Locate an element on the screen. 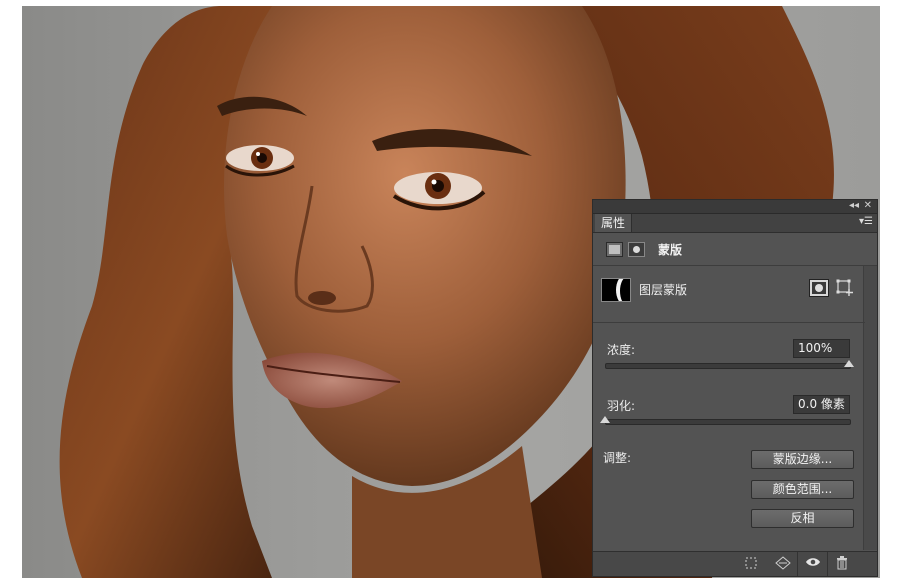 This screenshot has height=584, width=900. feather-slider-knob is located at coordinates (605, 419).